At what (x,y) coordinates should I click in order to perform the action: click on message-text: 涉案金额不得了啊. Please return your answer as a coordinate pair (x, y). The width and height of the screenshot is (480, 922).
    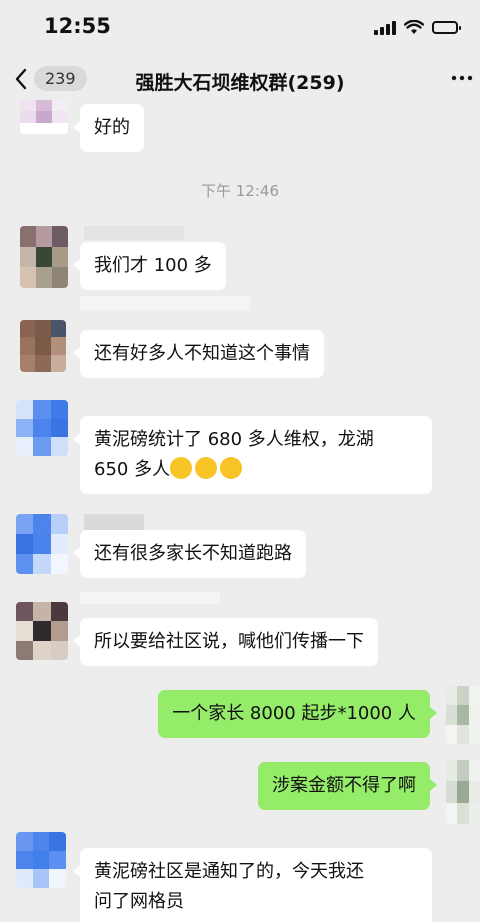
    Looking at the image, I should click on (344, 785).